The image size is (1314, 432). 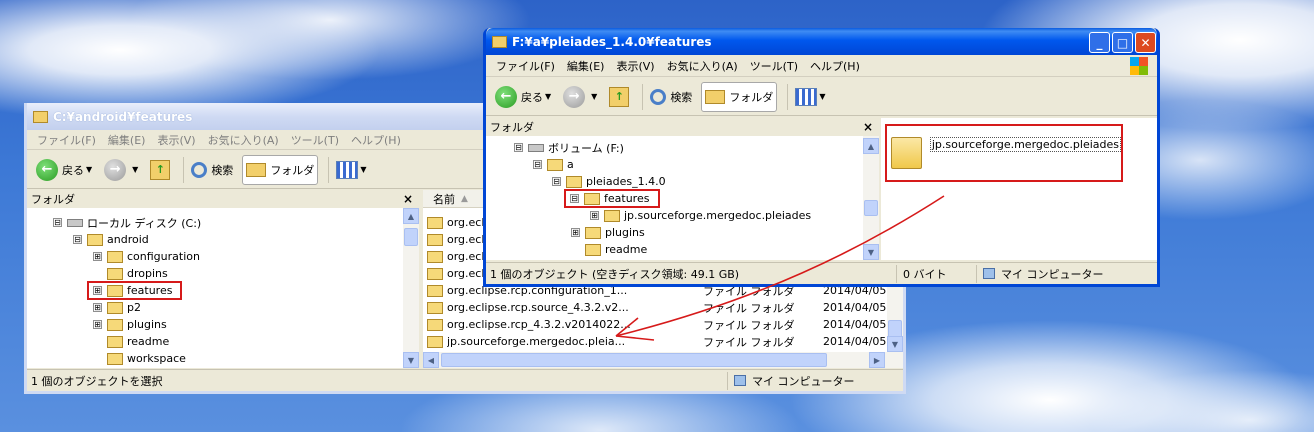 What do you see at coordinates (1099, 42) in the screenshot?
I see `minimize-button: _` at bounding box center [1099, 42].